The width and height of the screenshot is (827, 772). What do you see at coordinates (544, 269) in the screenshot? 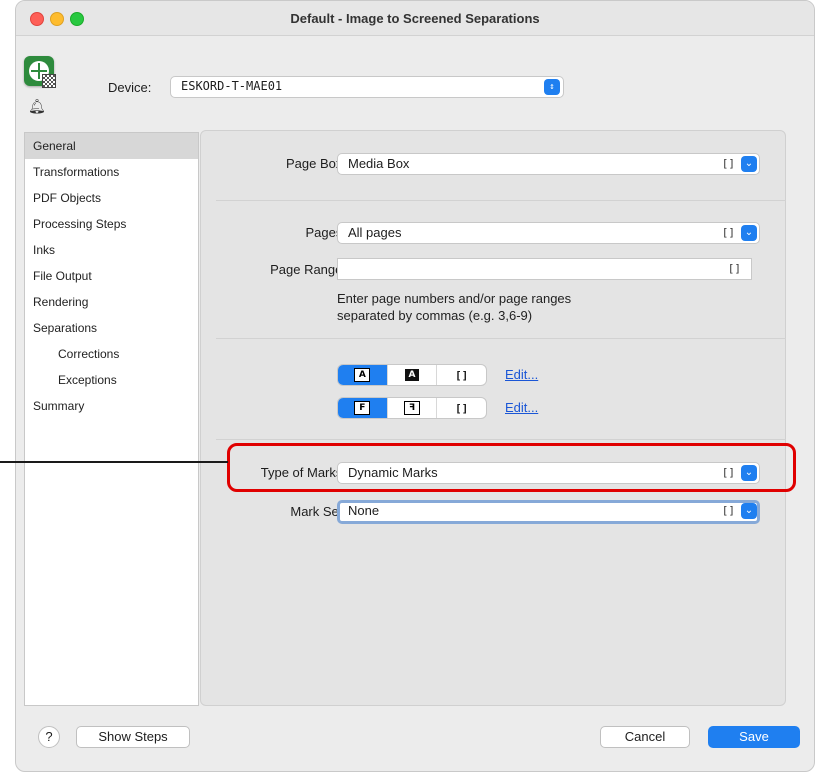
I see `page-range-input: []` at bounding box center [544, 269].